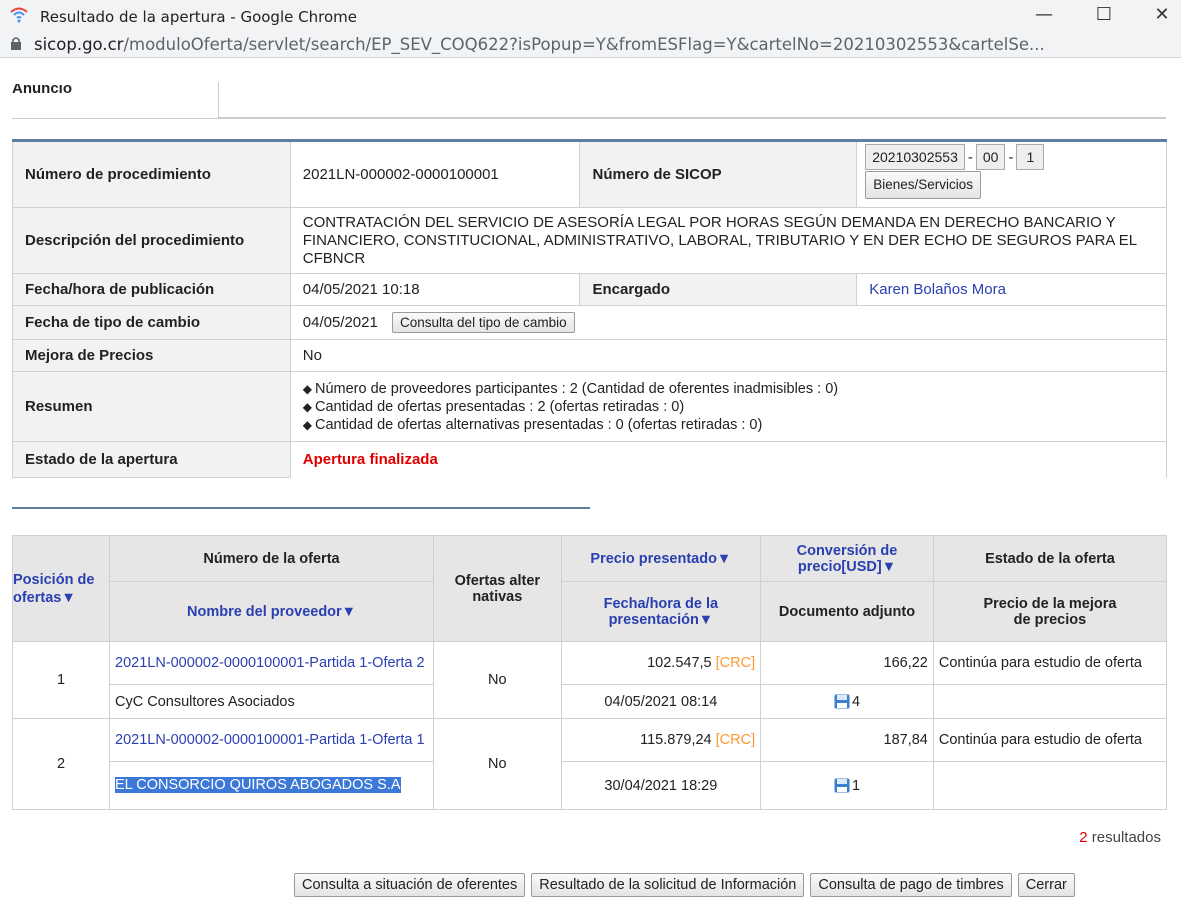 This screenshot has height=906, width=1181. What do you see at coordinates (435, 289) in the screenshot?
I see `fecha-publicacion-value: 04/05/2021 10:18` at bounding box center [435, 289].